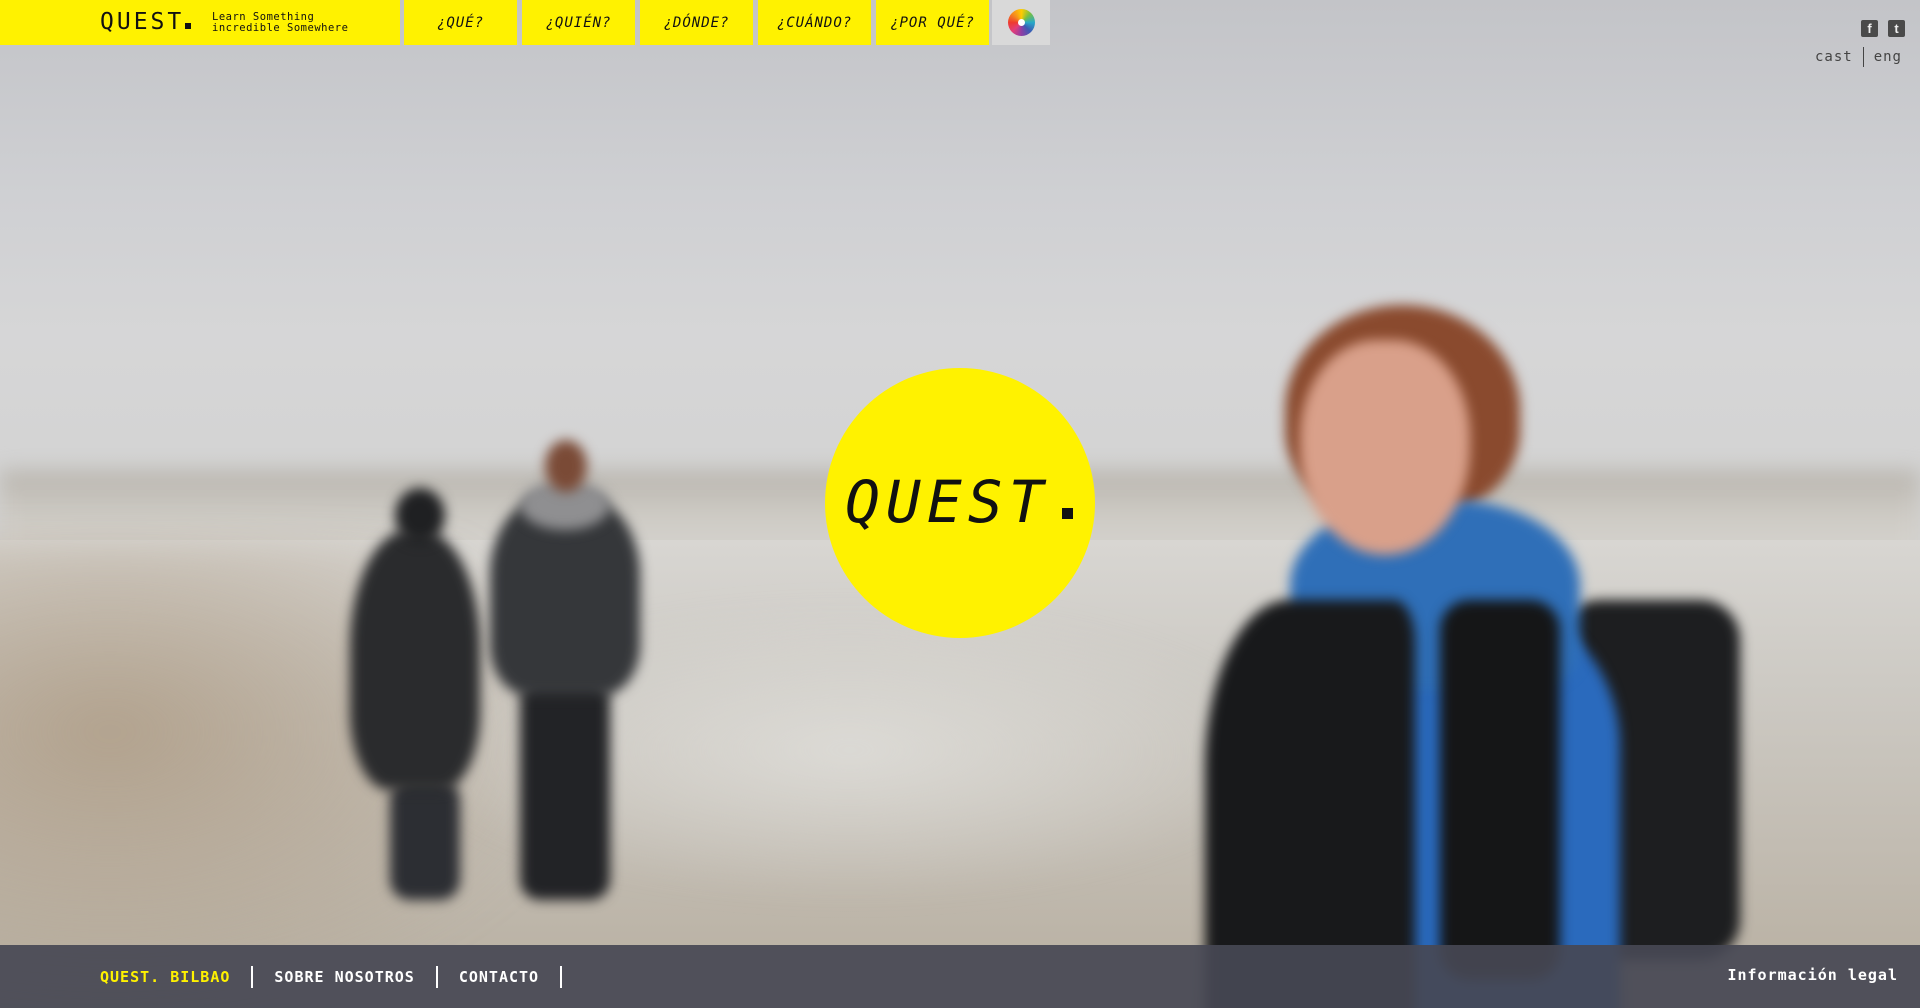  I want to click on brand-tagline-line2: incredible Somewhere, so click(280, 28).